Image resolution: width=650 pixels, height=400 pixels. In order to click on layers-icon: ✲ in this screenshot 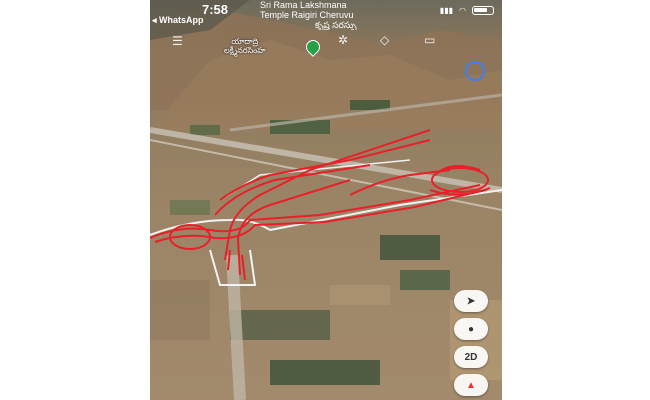, I will do `click(343, 40)`.